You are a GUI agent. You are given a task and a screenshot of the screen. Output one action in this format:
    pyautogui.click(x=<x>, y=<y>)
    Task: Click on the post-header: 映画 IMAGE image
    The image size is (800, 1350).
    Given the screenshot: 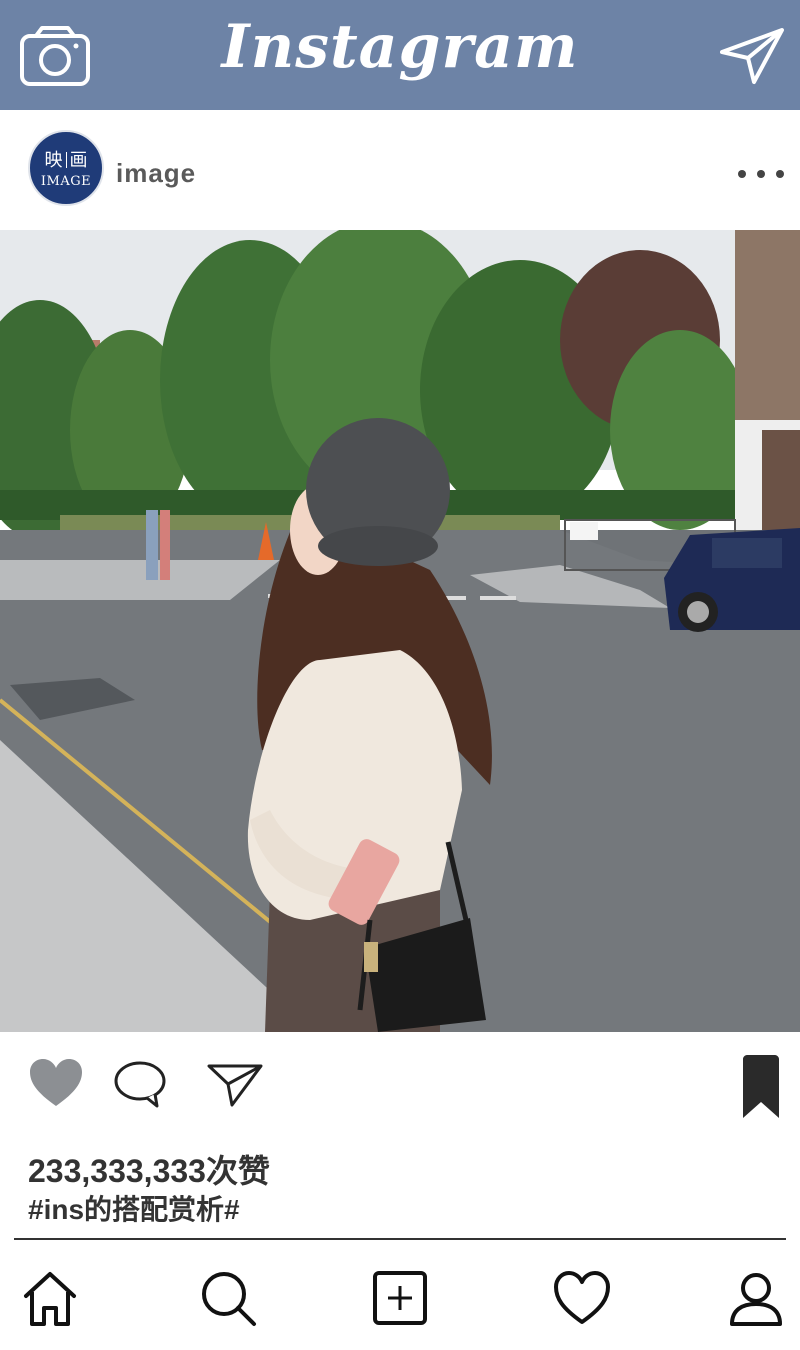 What is the action you would take?
    pyautogui.click(x=400, y=170)
    